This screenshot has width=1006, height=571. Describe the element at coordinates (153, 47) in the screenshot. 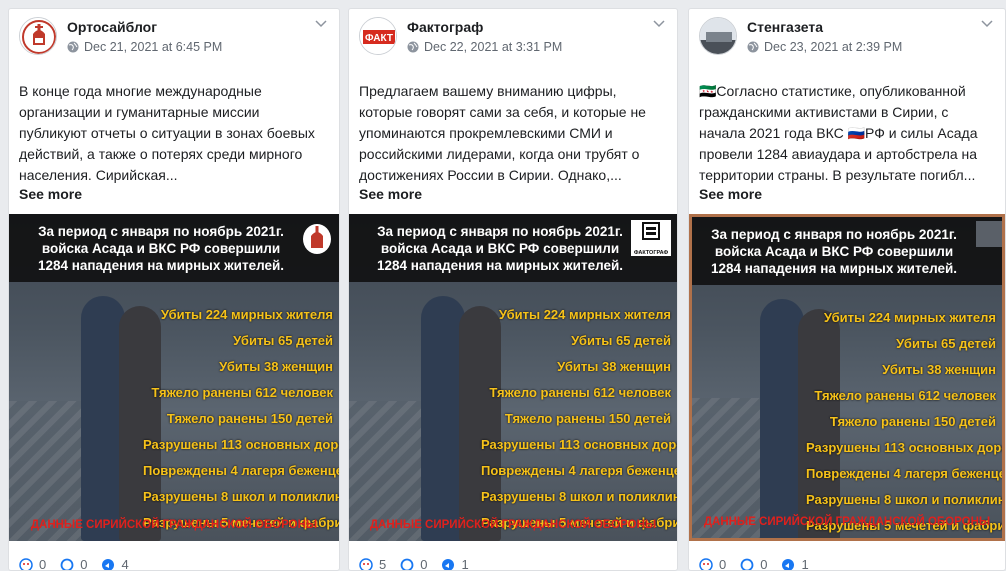

I see `post-date: Dec 21, 2021 at 6:45 PM` at that location.